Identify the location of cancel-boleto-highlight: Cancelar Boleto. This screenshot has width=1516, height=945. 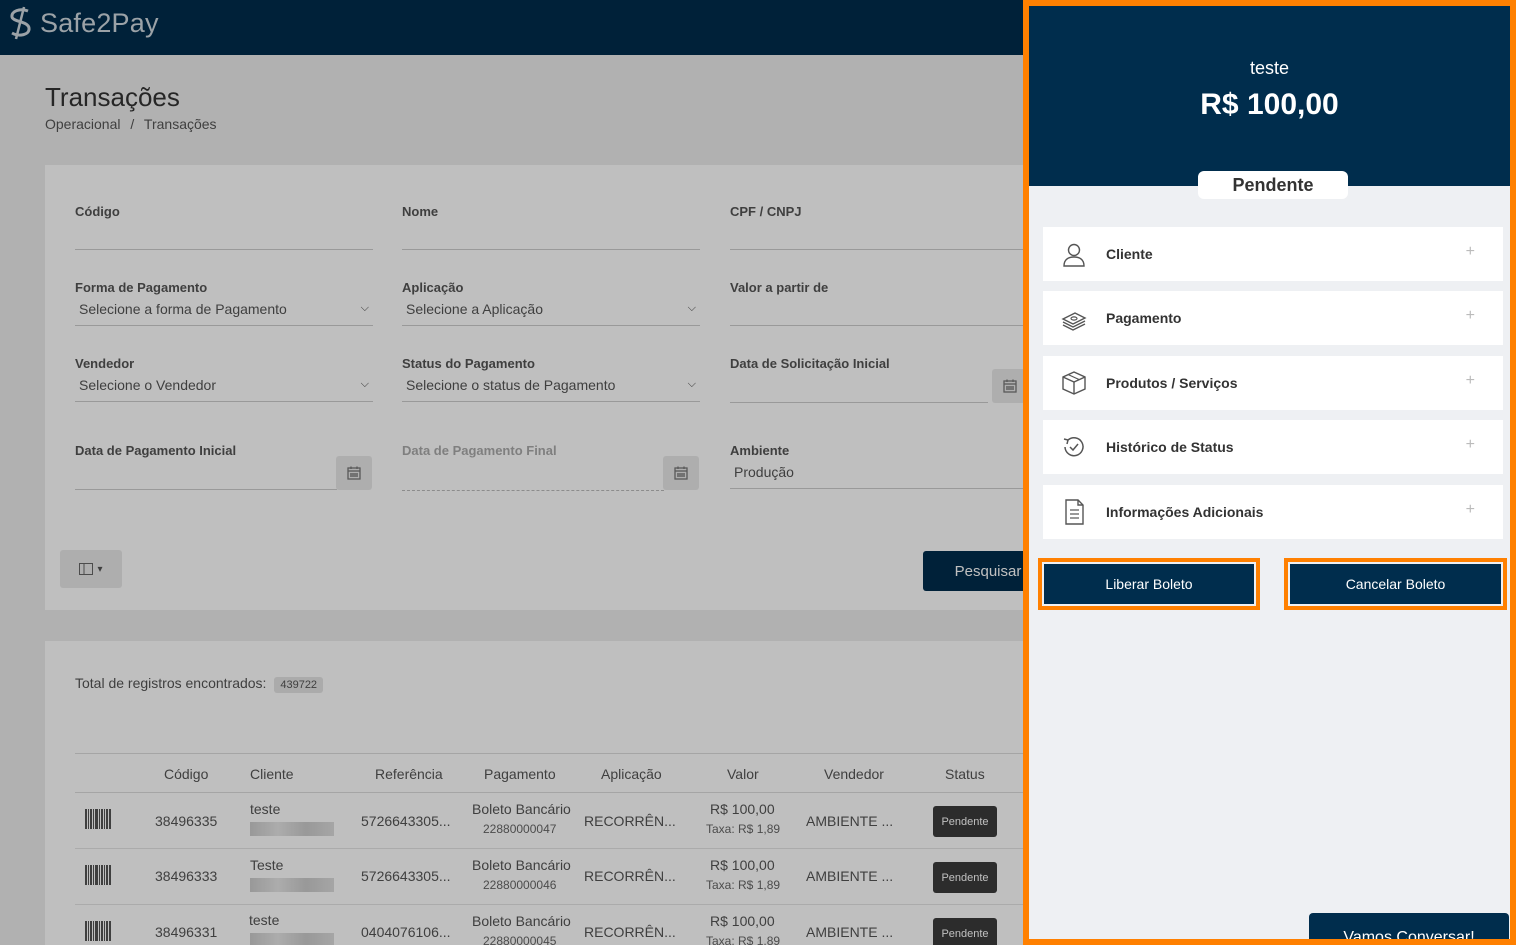
(1395, 584).